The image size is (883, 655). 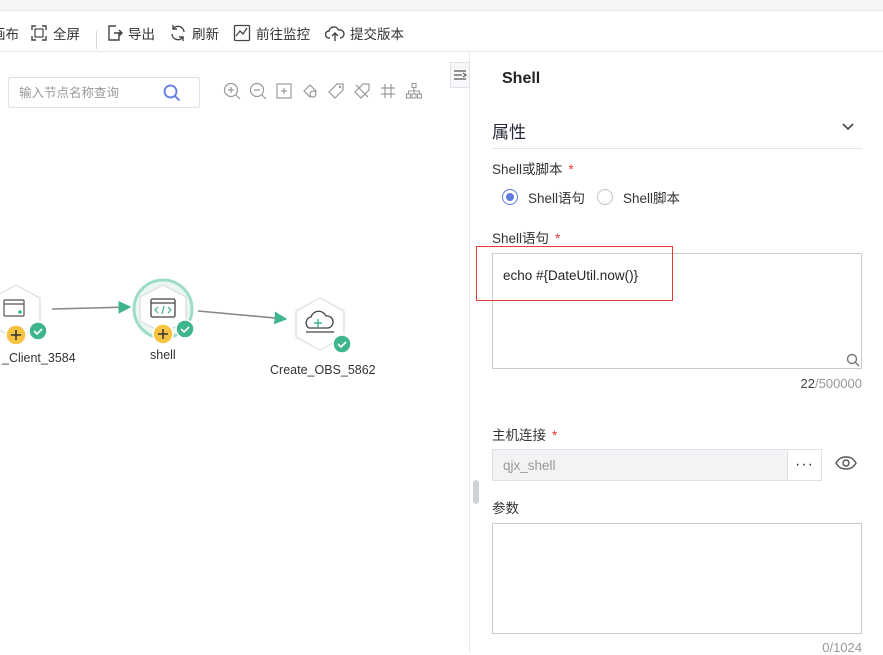 What do you see at coordinates (505, 508) in the screenshot?
I see `params-label: 参数` at bounding box center [505, 508].